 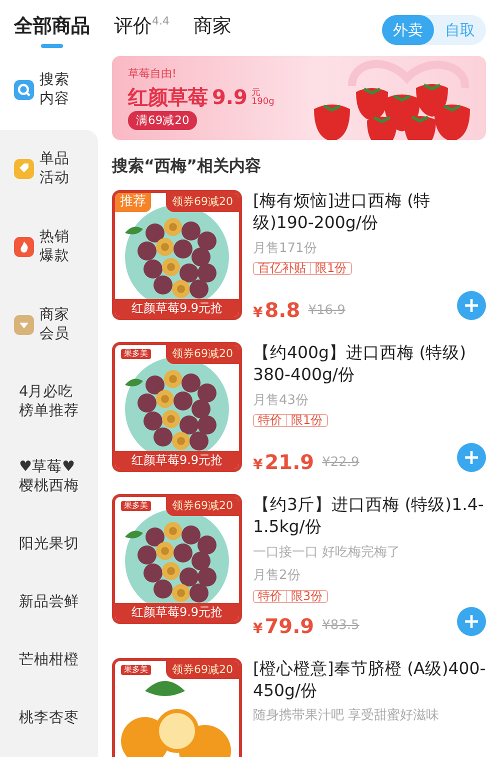 What do you see at coordinates (187, 166) in the screenshot?
I see `section-heading: 搜索“西梅”相关内容` at bounding box center [187, 166].